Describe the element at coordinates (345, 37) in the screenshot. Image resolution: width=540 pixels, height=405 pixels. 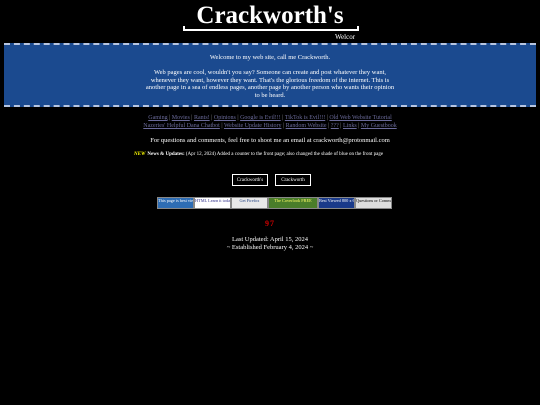
I see `welcome-marquee: Welcor` at that location.